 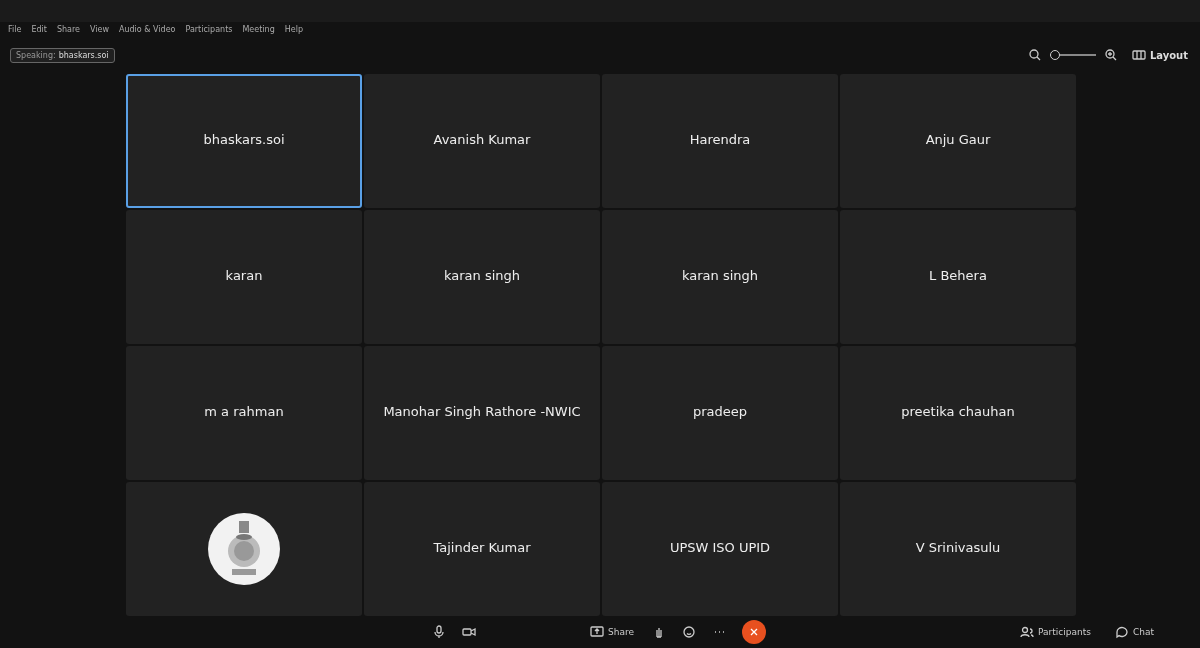 I want to click on zoom-out-icon, so click(x=1034, y=55).